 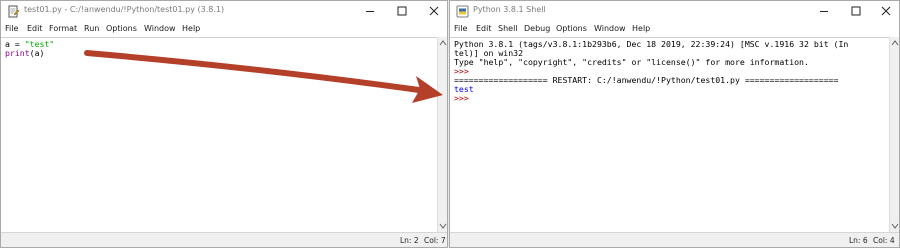 What do you see at coordinates (894, 134) in the screenshot?
I see `shell-vertical-scrollbar` at bounding box center [894, 134].